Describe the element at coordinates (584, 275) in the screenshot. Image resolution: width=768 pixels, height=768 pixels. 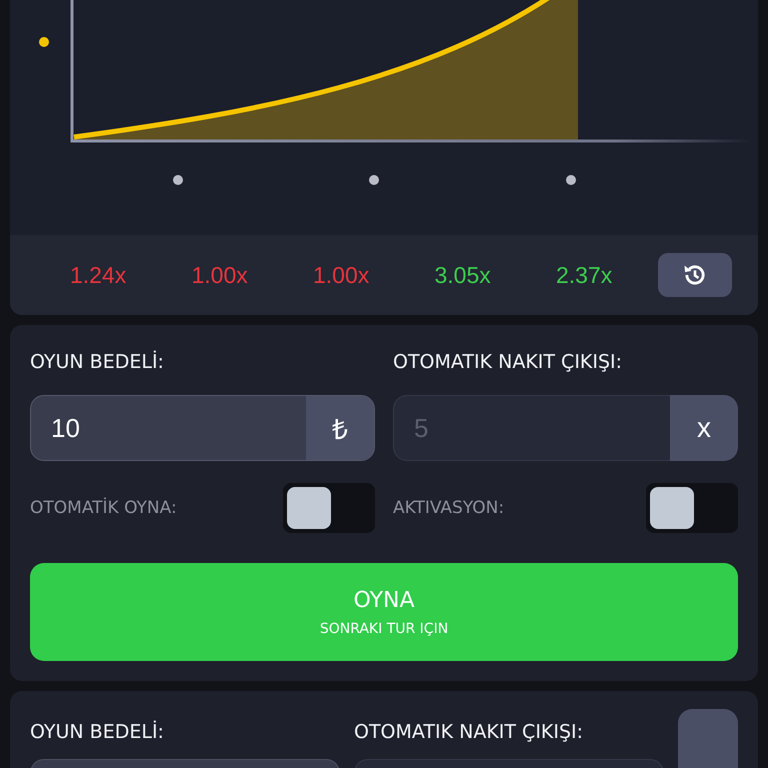
I see `multiplier-value: 2.37x` at that location.